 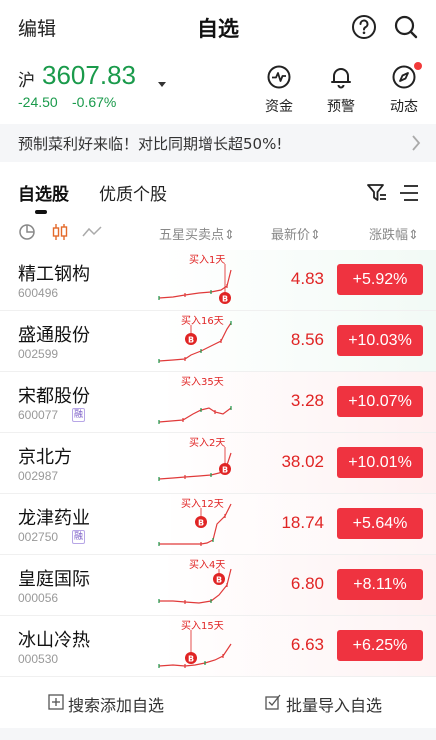 I want to click on signal-label: 买入2天, so click(x=207, y=443).